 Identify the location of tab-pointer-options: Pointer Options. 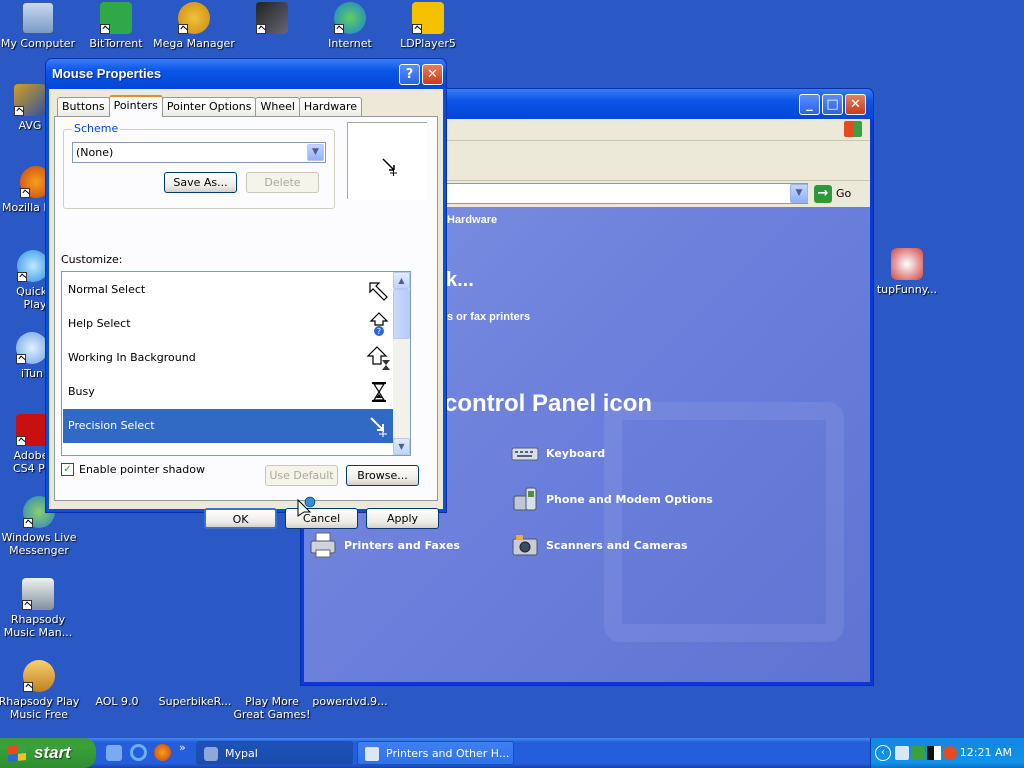
(209, 107).